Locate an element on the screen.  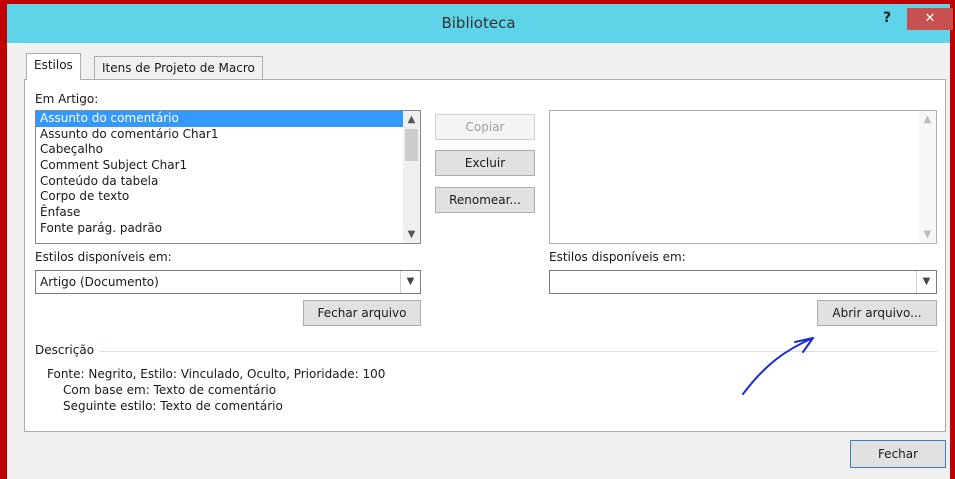
left-available-label: Estilos disponíveis em: is located at coordinates (103, 257).